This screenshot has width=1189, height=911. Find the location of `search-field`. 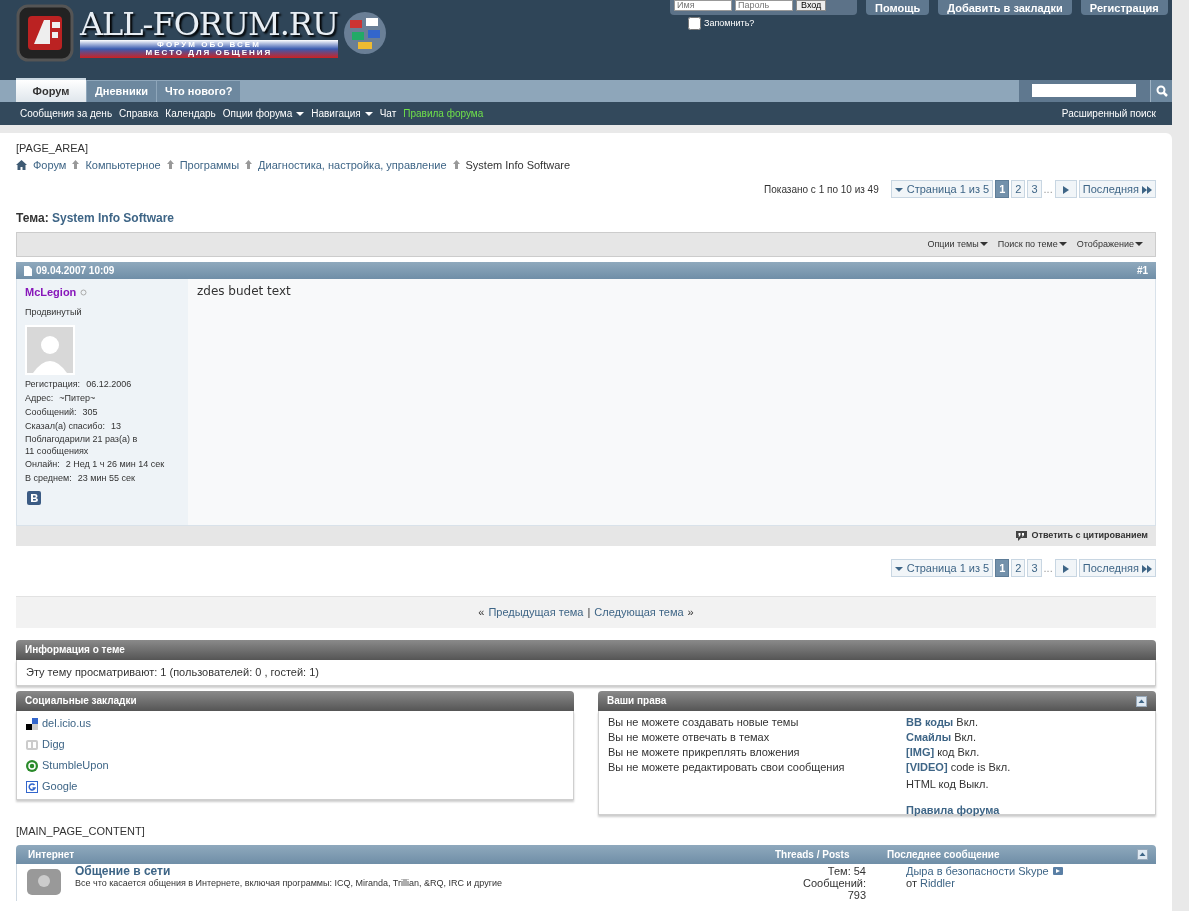

search-field is located at coordinates (1084, 90).